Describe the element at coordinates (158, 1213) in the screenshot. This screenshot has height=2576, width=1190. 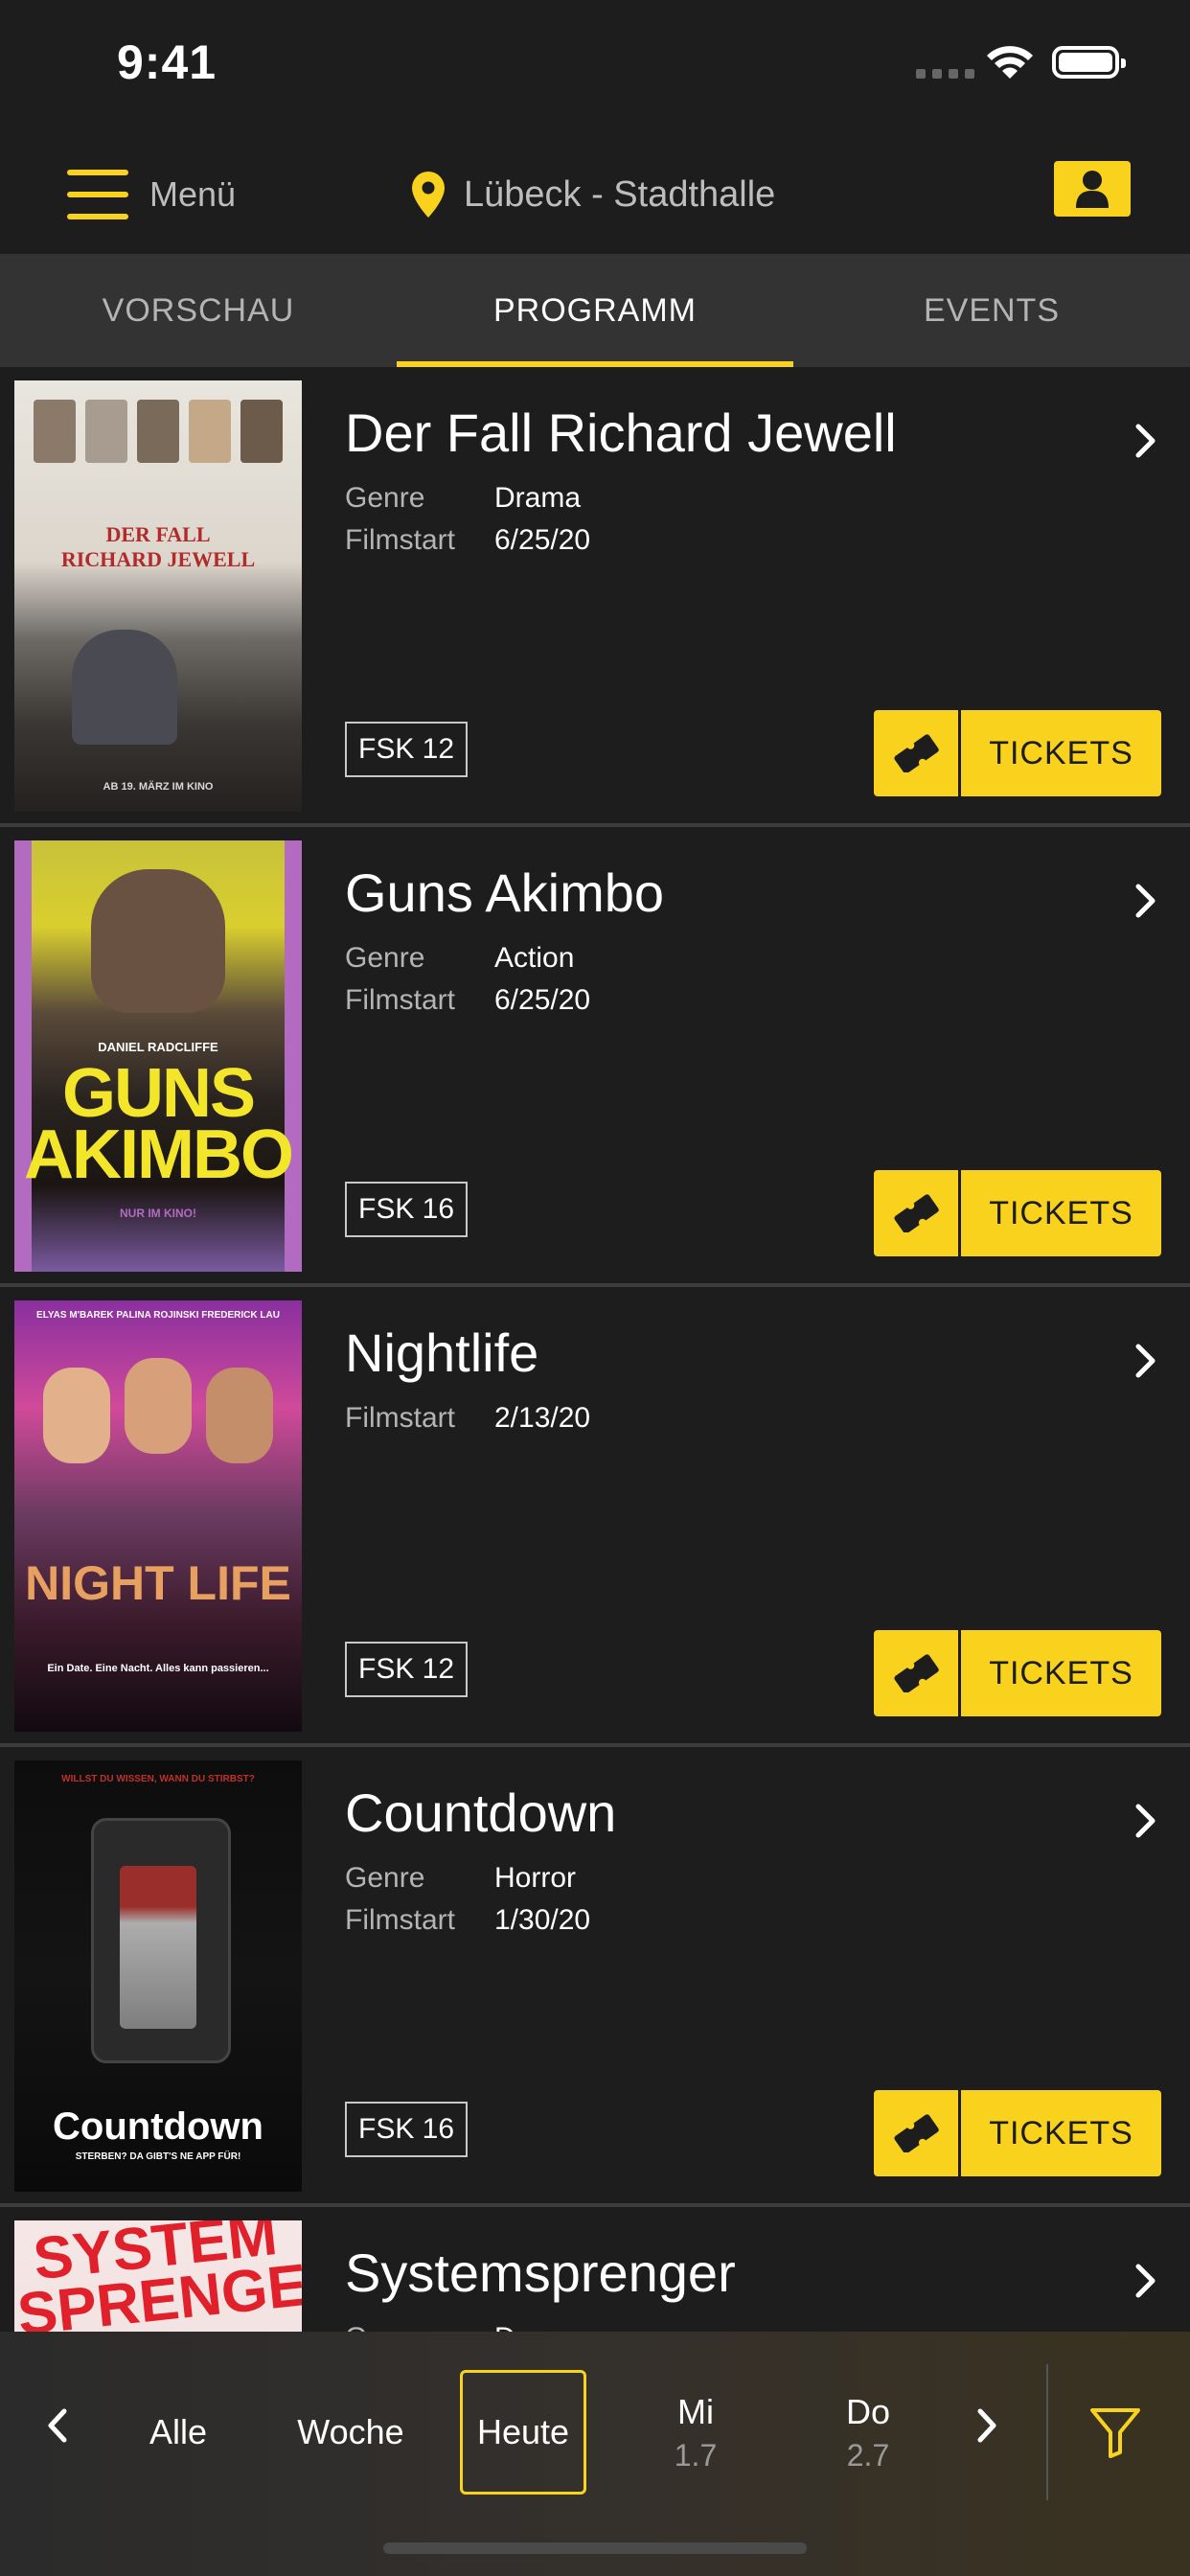
I see `poster-text: NUR IM KINO!` at that location.